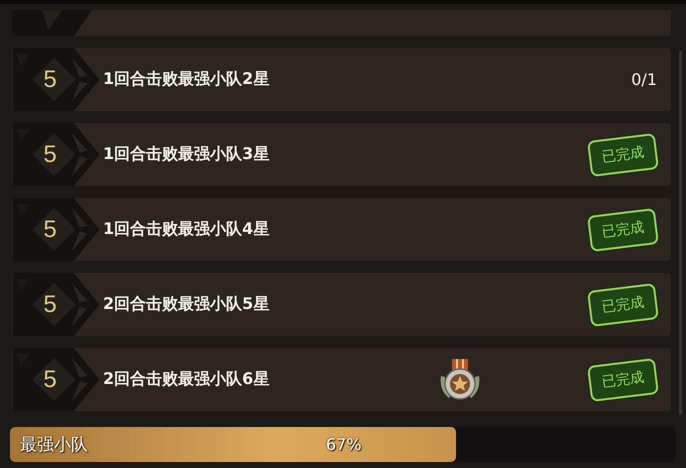 Image resolution: width=686 pixels, height=468 pixels. I want to click on task-title: 1回合击败最强小队2星, so click(186, 79).